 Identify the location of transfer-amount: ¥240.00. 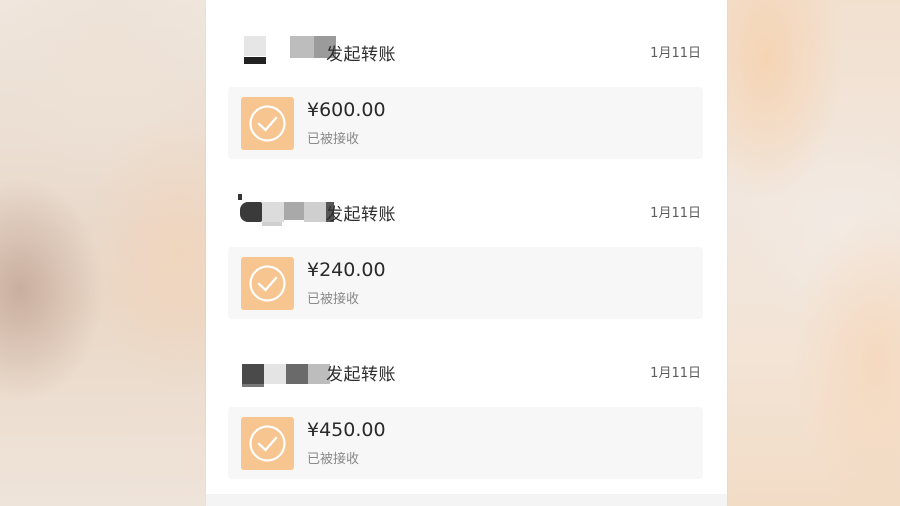
(346, 270).